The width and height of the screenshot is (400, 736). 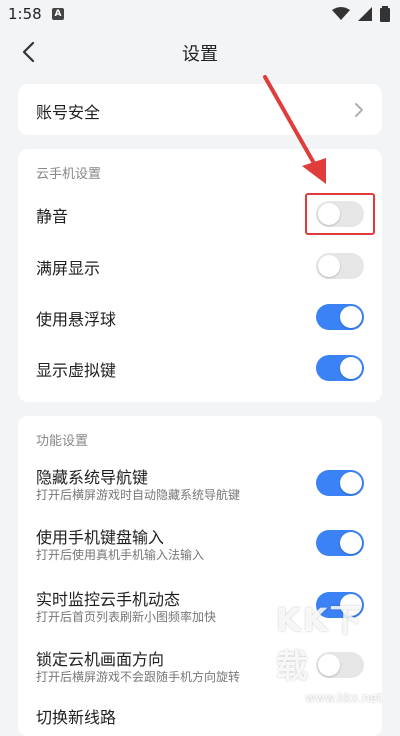 What do you see at coordinates (340, 214) in the screenshot?
I see `annotation-highlight-box` at bounding box center [340, 214].